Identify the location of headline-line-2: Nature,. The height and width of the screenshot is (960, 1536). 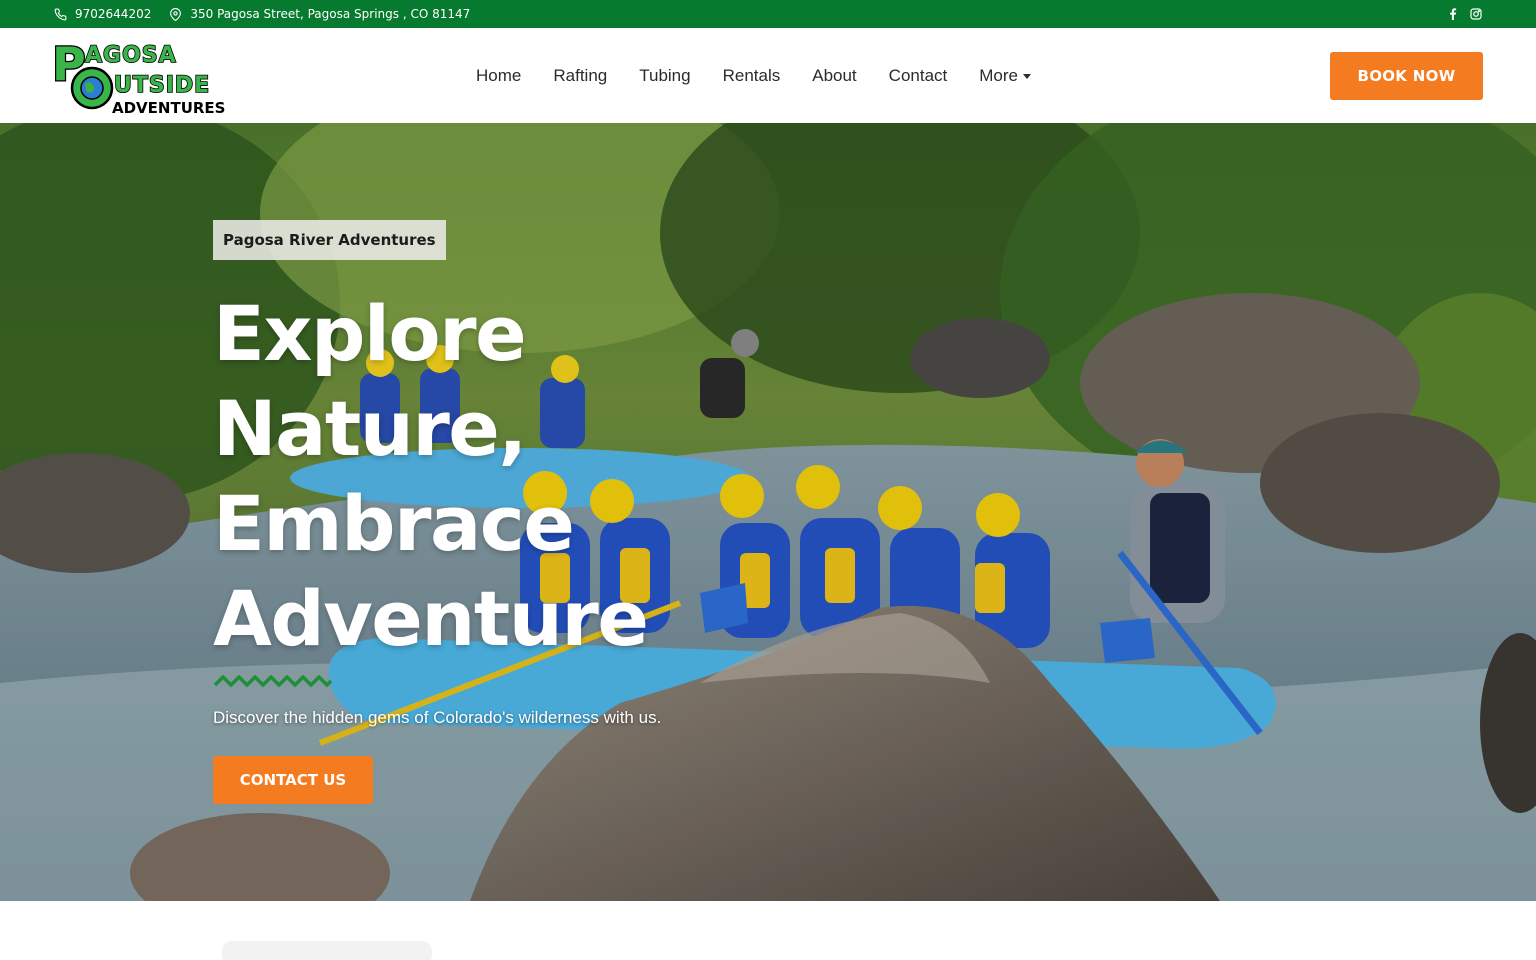
(370, 428).